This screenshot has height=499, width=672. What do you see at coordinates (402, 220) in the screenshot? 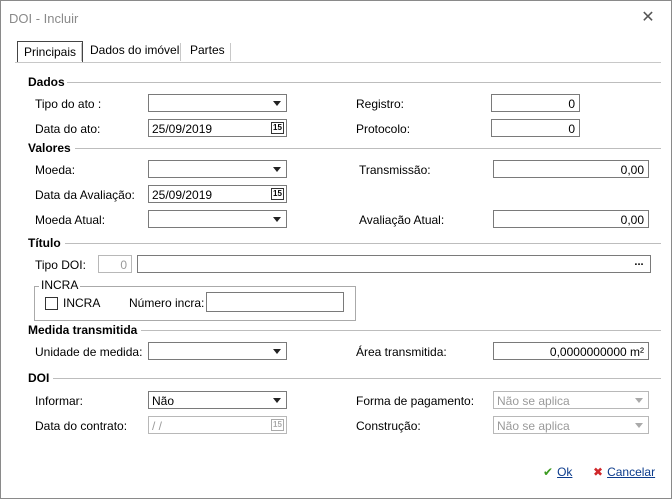
I see `avaliacao-atual-label: Avaliação Atual:` at bounding box center [402, 220].